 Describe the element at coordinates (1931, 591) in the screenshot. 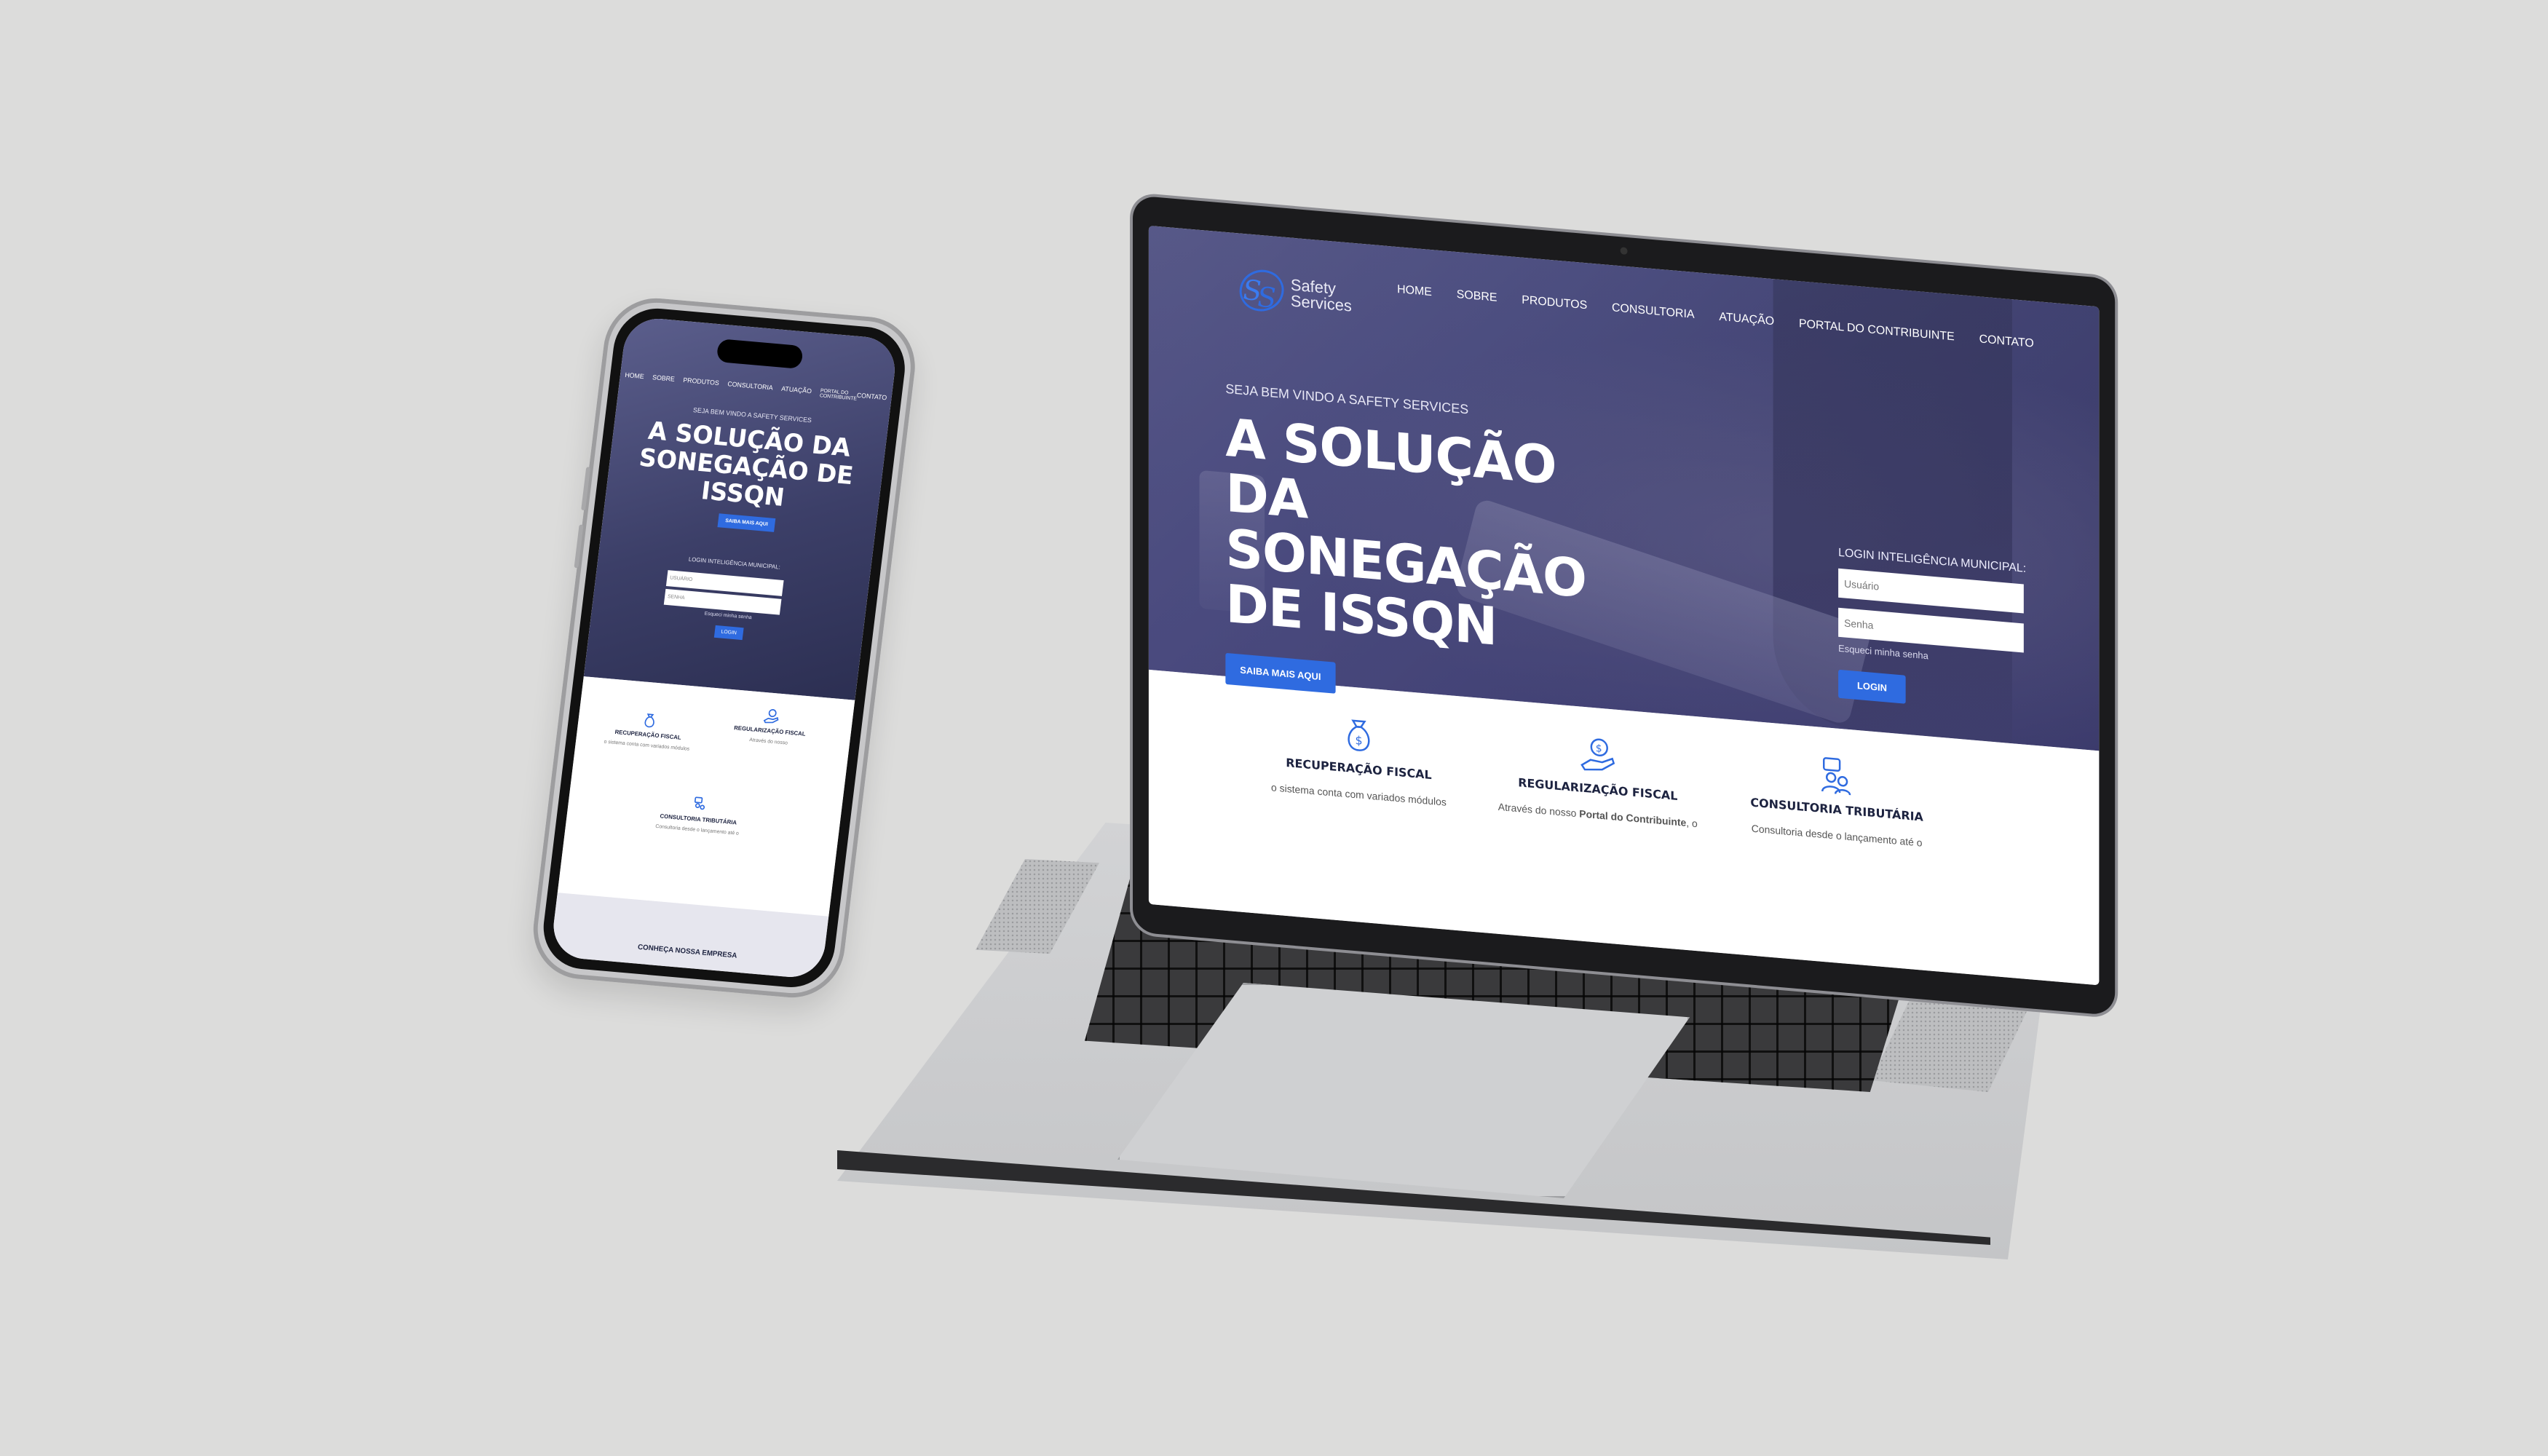

I see `username-input` at that location.